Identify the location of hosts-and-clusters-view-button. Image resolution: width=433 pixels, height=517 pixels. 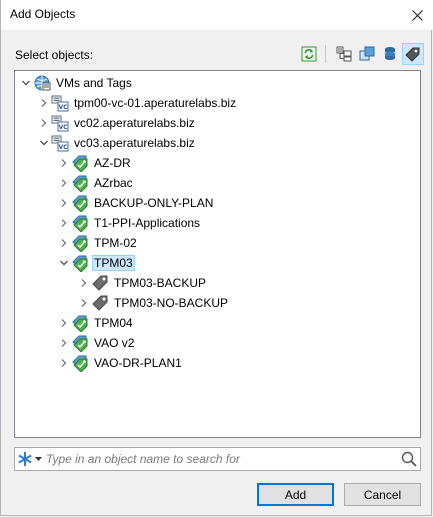
(344, 54).